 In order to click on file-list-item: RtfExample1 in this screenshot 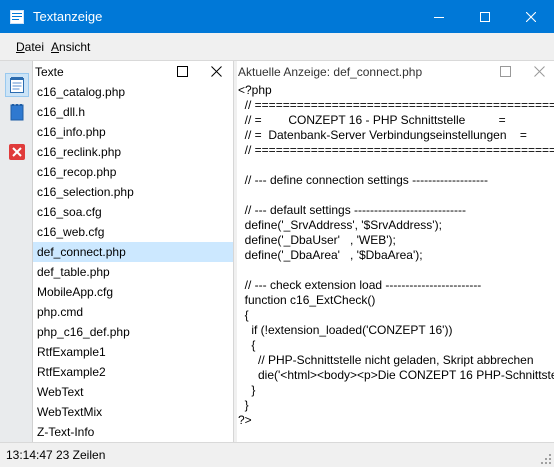, I will do `click(133, 352)`.